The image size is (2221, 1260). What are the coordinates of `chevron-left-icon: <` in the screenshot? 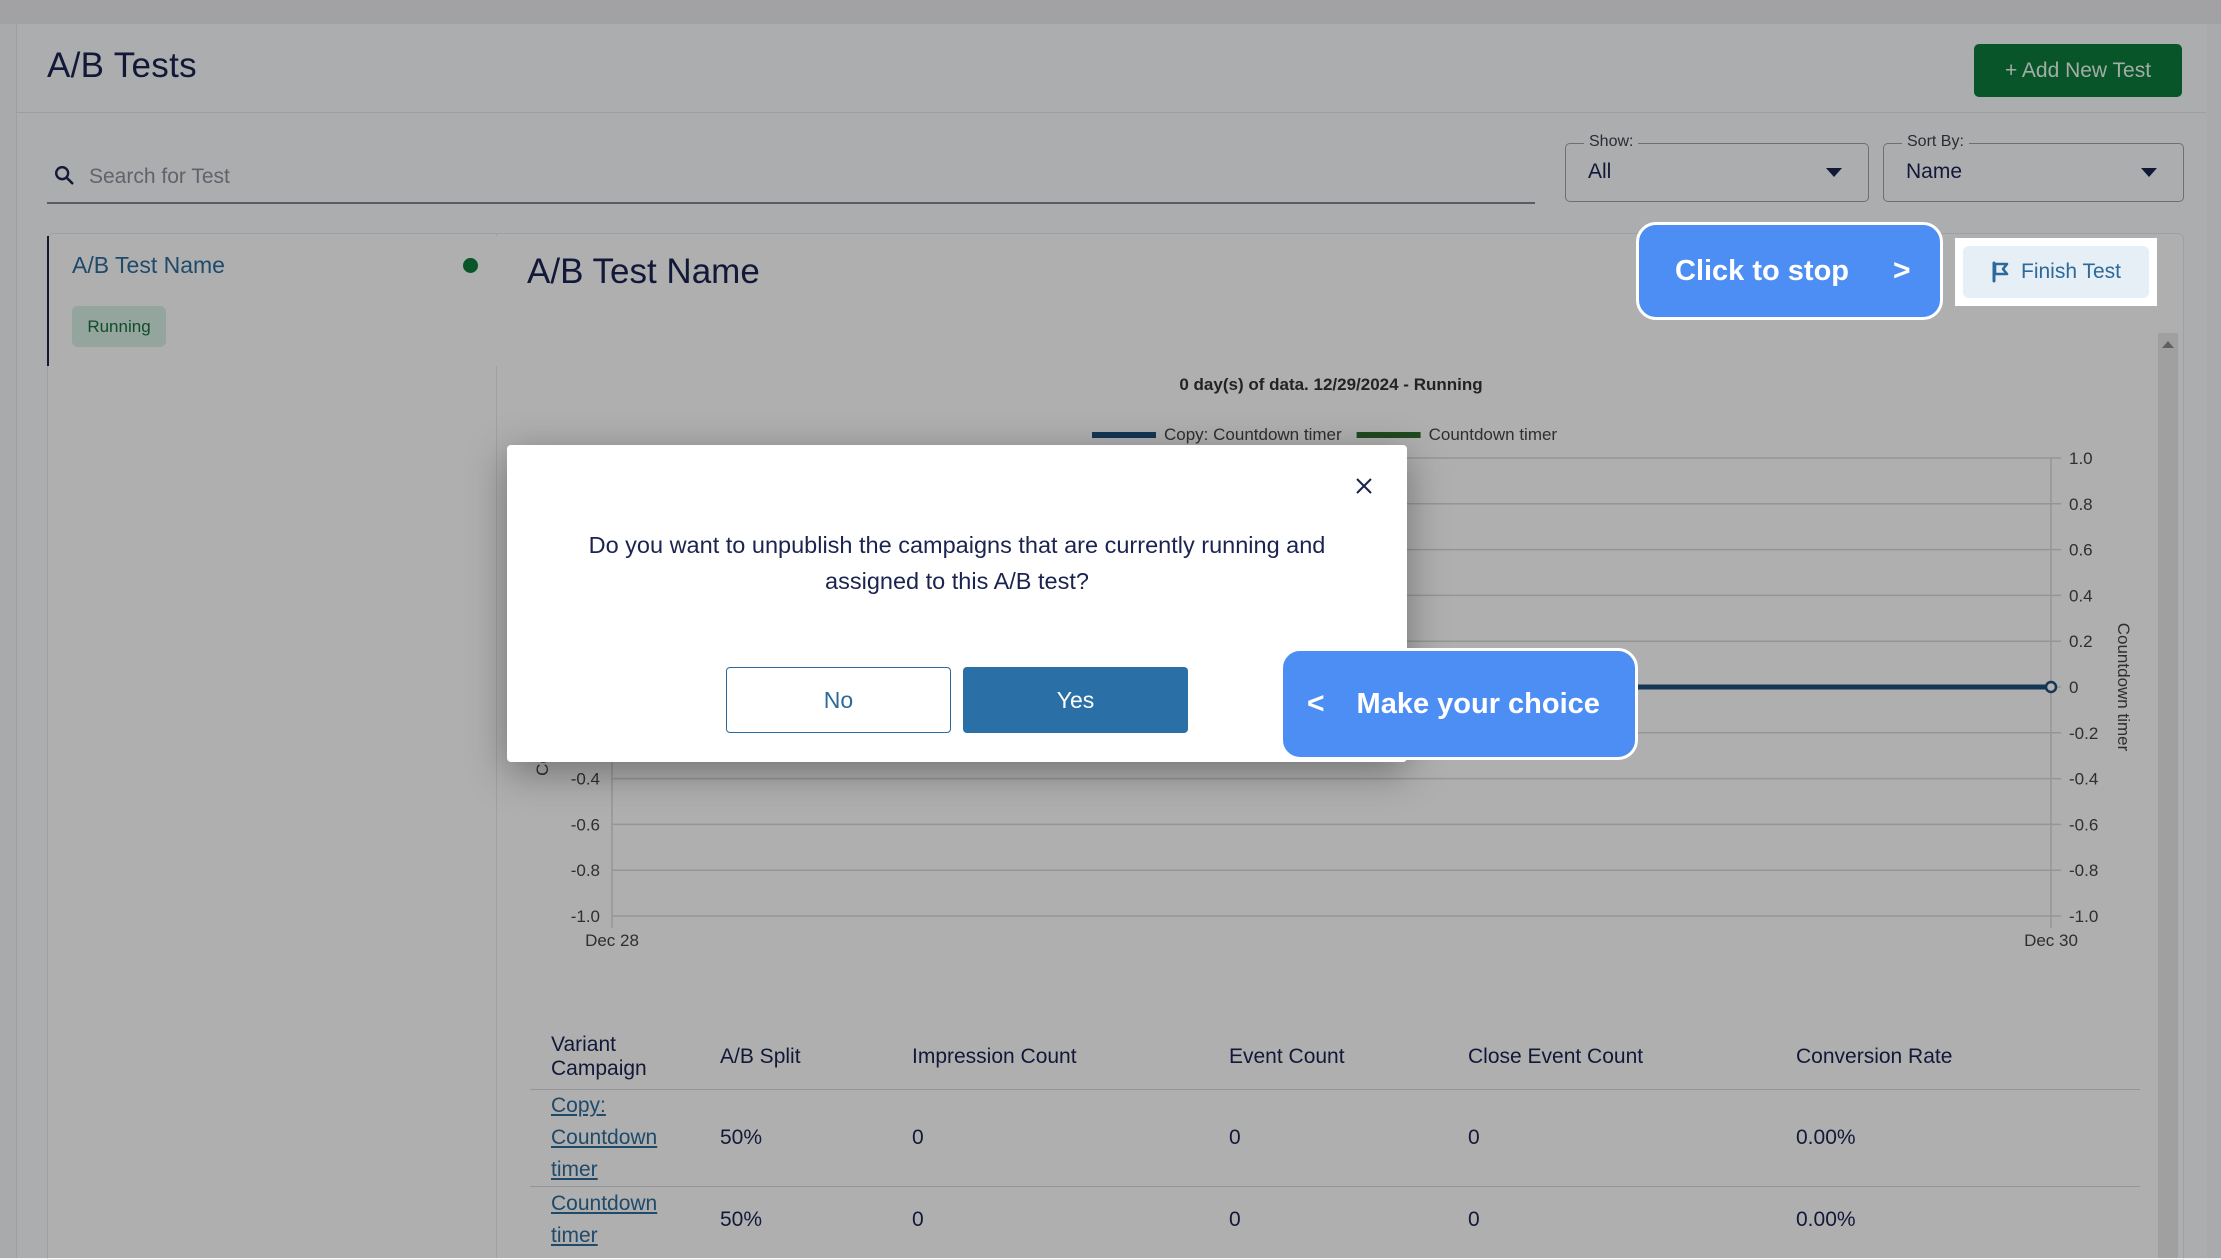 It's located at (1316, 703).